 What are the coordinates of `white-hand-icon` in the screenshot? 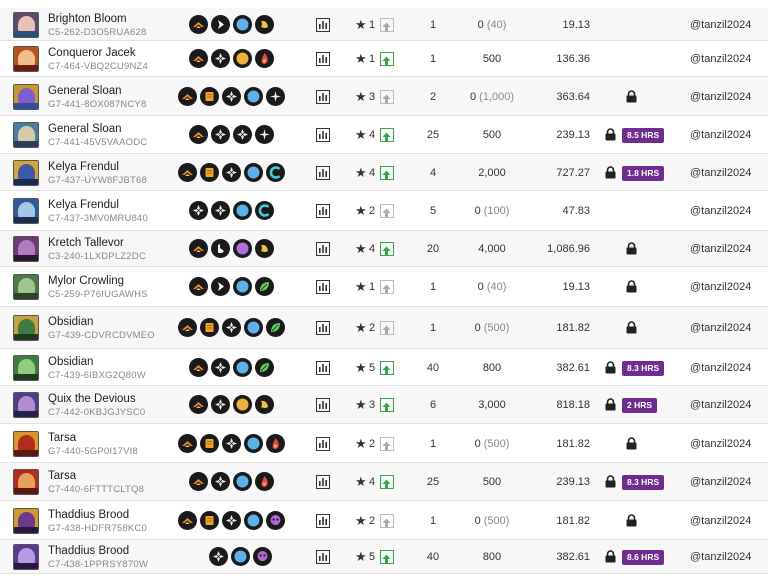 It's located at (220, 248).